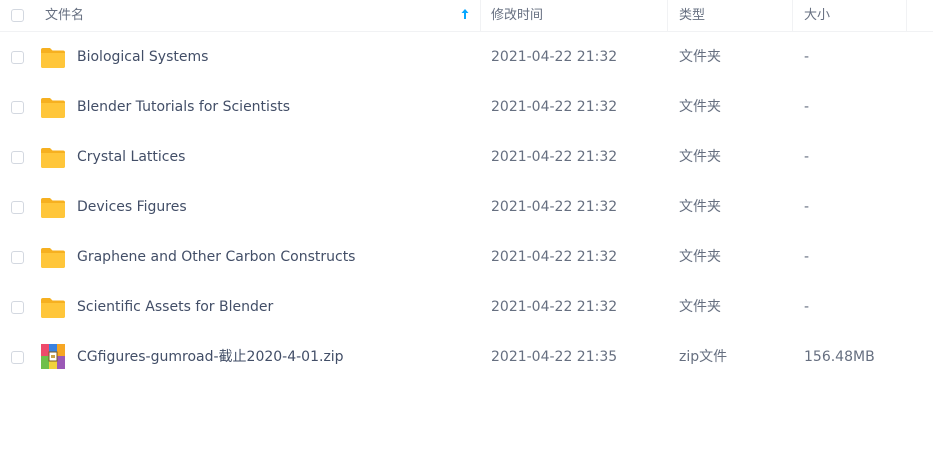 This screenshot has height=456, width=933. Describe the element at coordinates (175, 307) in the screenshot. I see `file-name-link: Scientific Assets for Blender` at that location.